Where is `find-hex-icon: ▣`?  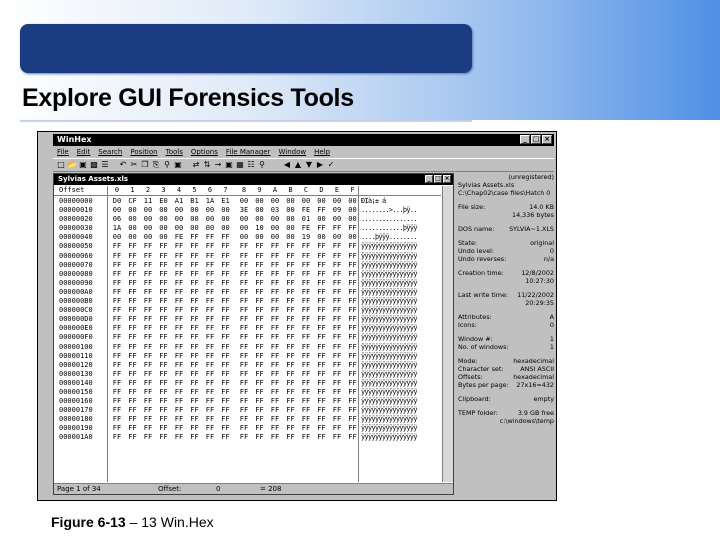
find-hex-icon: ▣ is located at coordinates (178, 165).